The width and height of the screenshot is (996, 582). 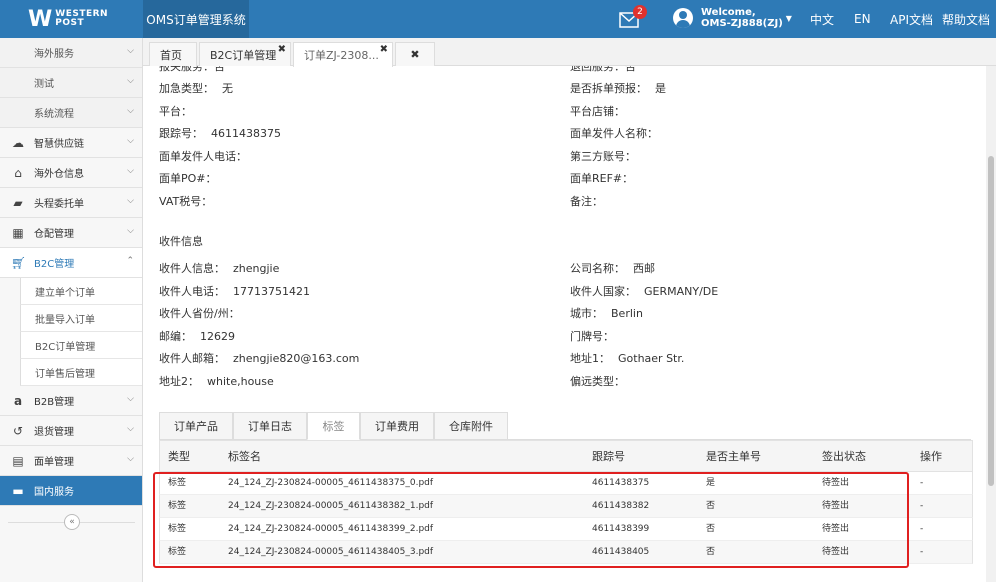 I want to click on third-party-account-field: 第三方账号：, so click(x=603, y=156).